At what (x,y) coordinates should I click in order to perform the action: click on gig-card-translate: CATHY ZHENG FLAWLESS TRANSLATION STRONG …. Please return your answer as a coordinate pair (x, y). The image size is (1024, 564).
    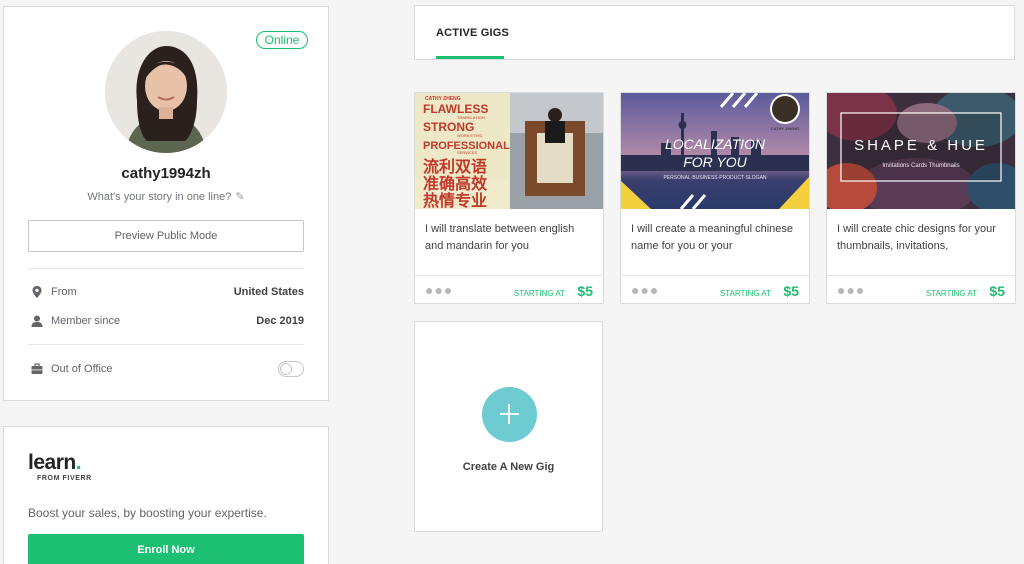
    Looking at the image, I should click on (509, 198).